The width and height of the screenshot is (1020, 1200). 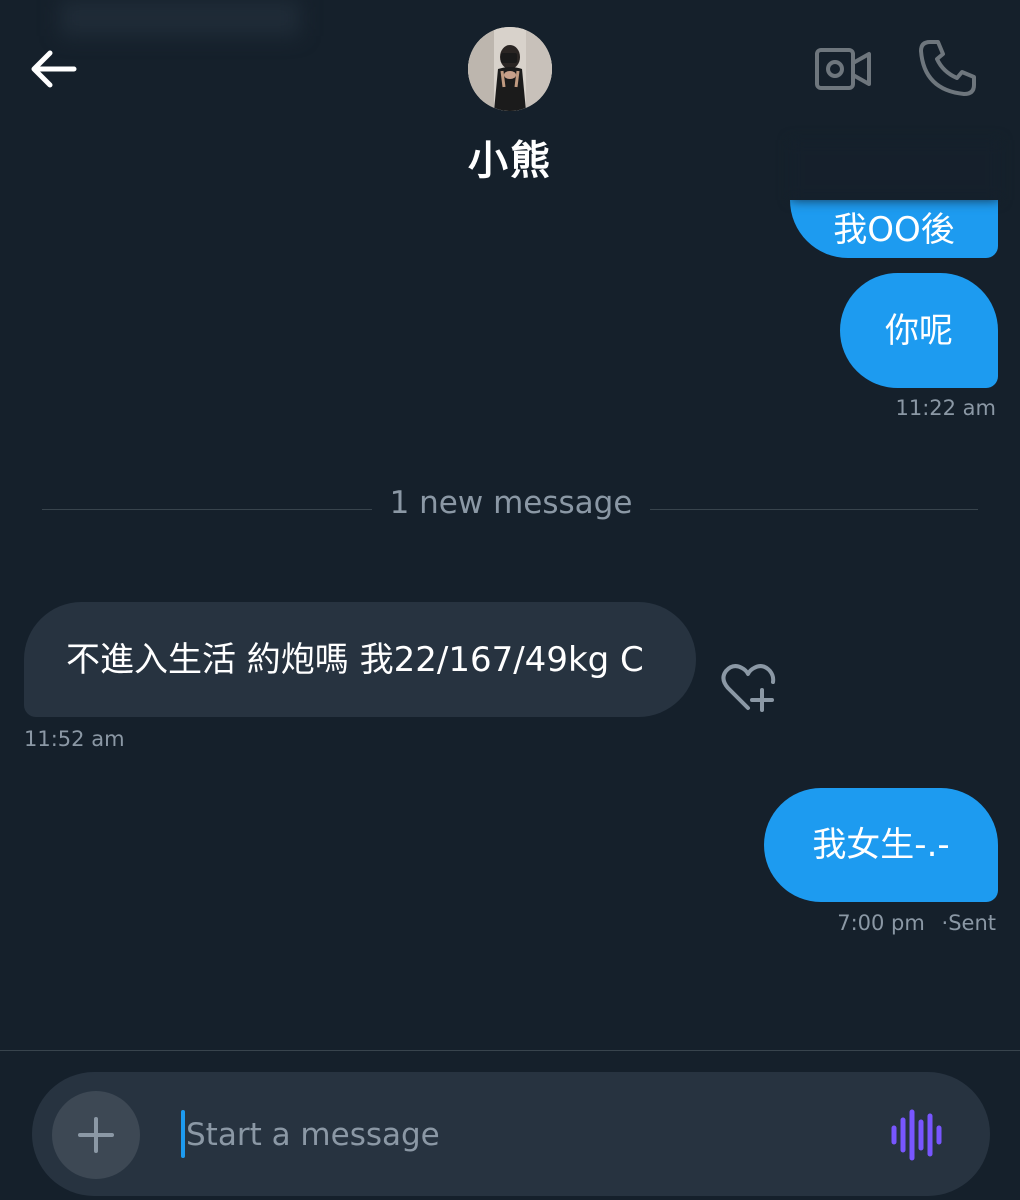 I want to click on message-text: 我OO後, so click(x=894, y=230).